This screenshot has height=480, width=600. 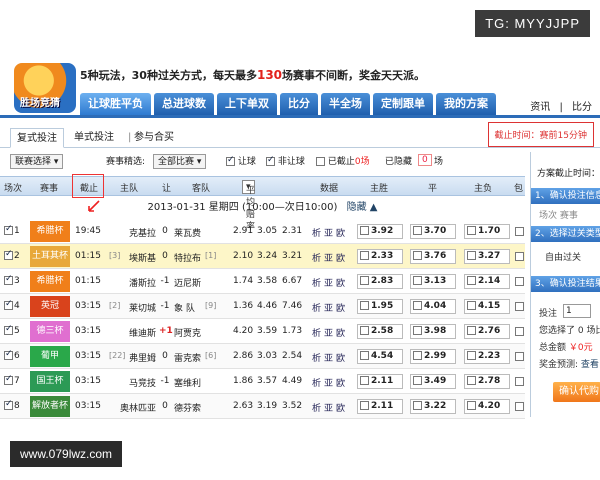 I want to click on link-score: 比分, so click(x=582, y=107).